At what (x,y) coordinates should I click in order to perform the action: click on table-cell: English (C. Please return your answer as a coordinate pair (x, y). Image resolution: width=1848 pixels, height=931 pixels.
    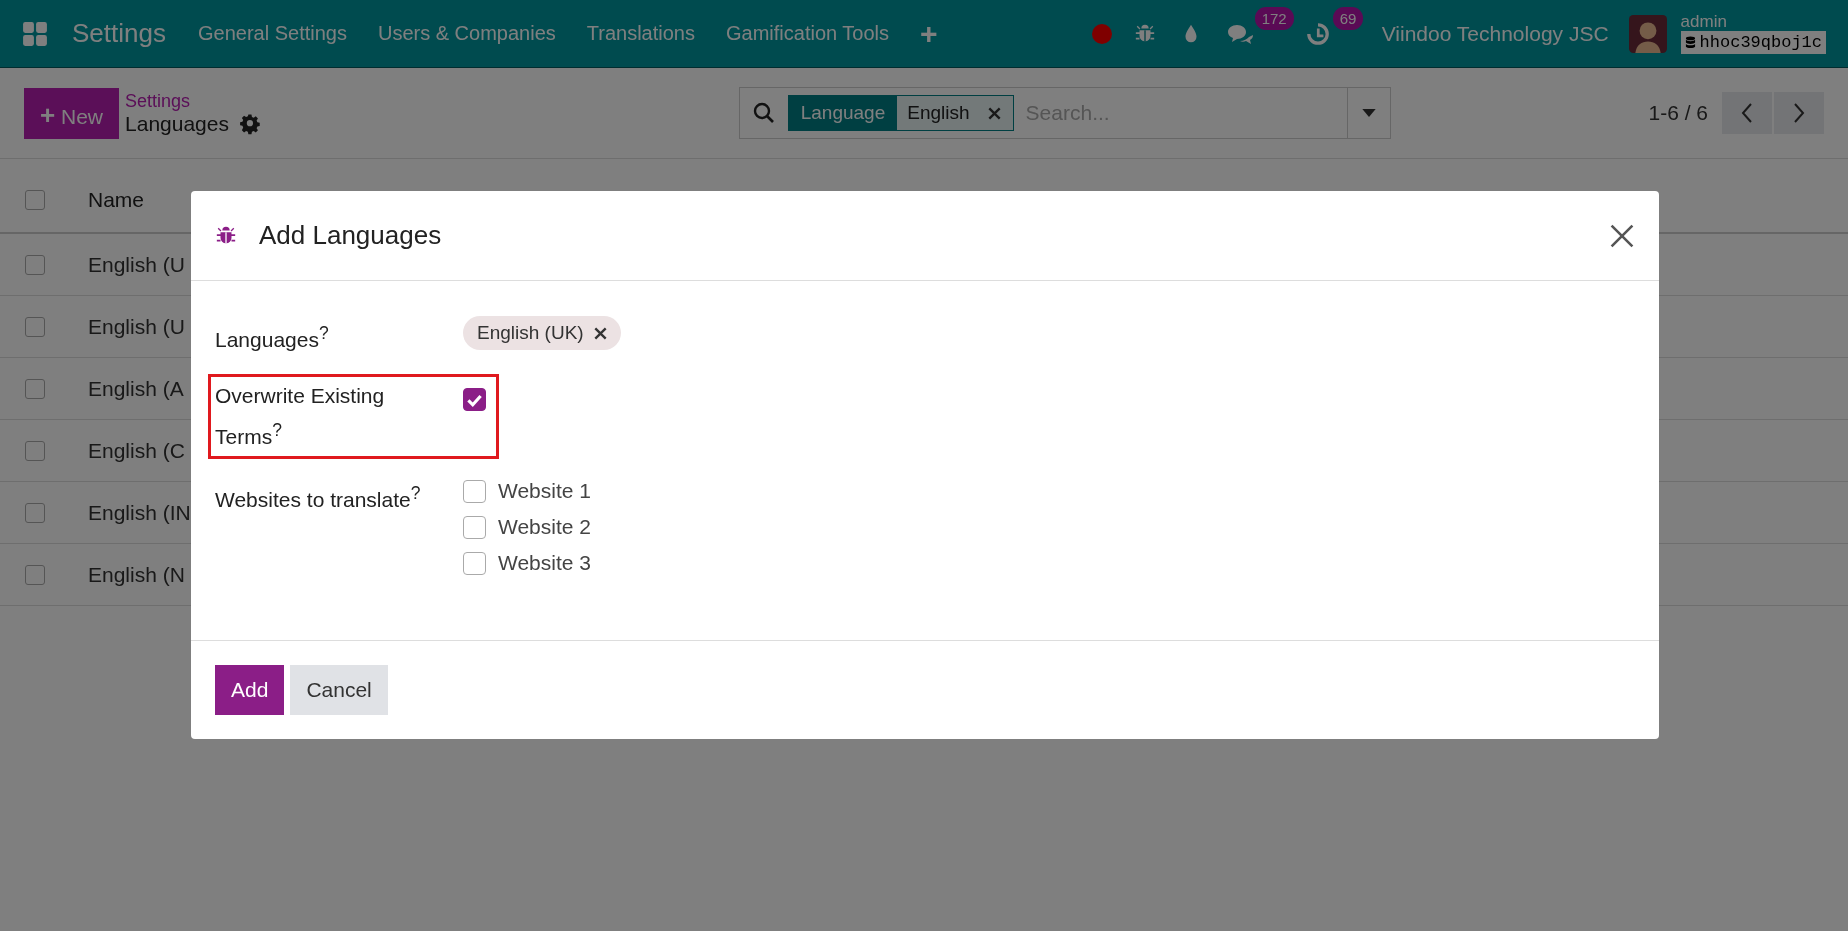
    Looking at the image, I should click on (136, 450).